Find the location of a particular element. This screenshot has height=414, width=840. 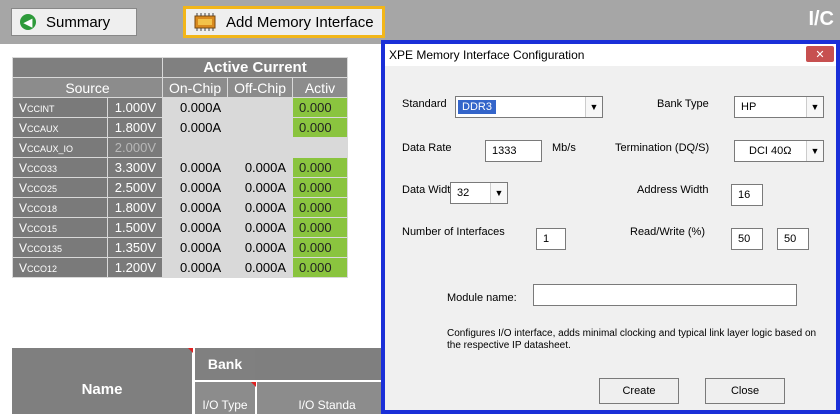

write-percent-input: 50 is located at coordinates (793, 239).